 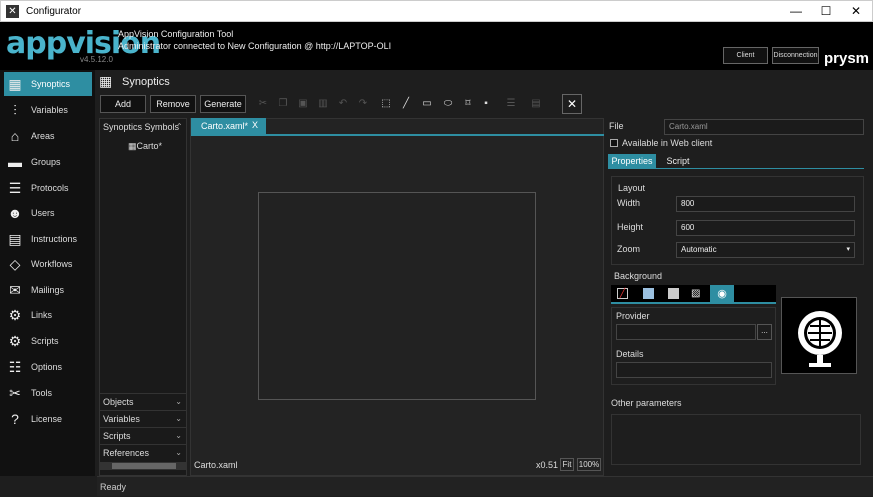 I want to click on tab-label: Carto.xaml*, so click(x=225, y=126).